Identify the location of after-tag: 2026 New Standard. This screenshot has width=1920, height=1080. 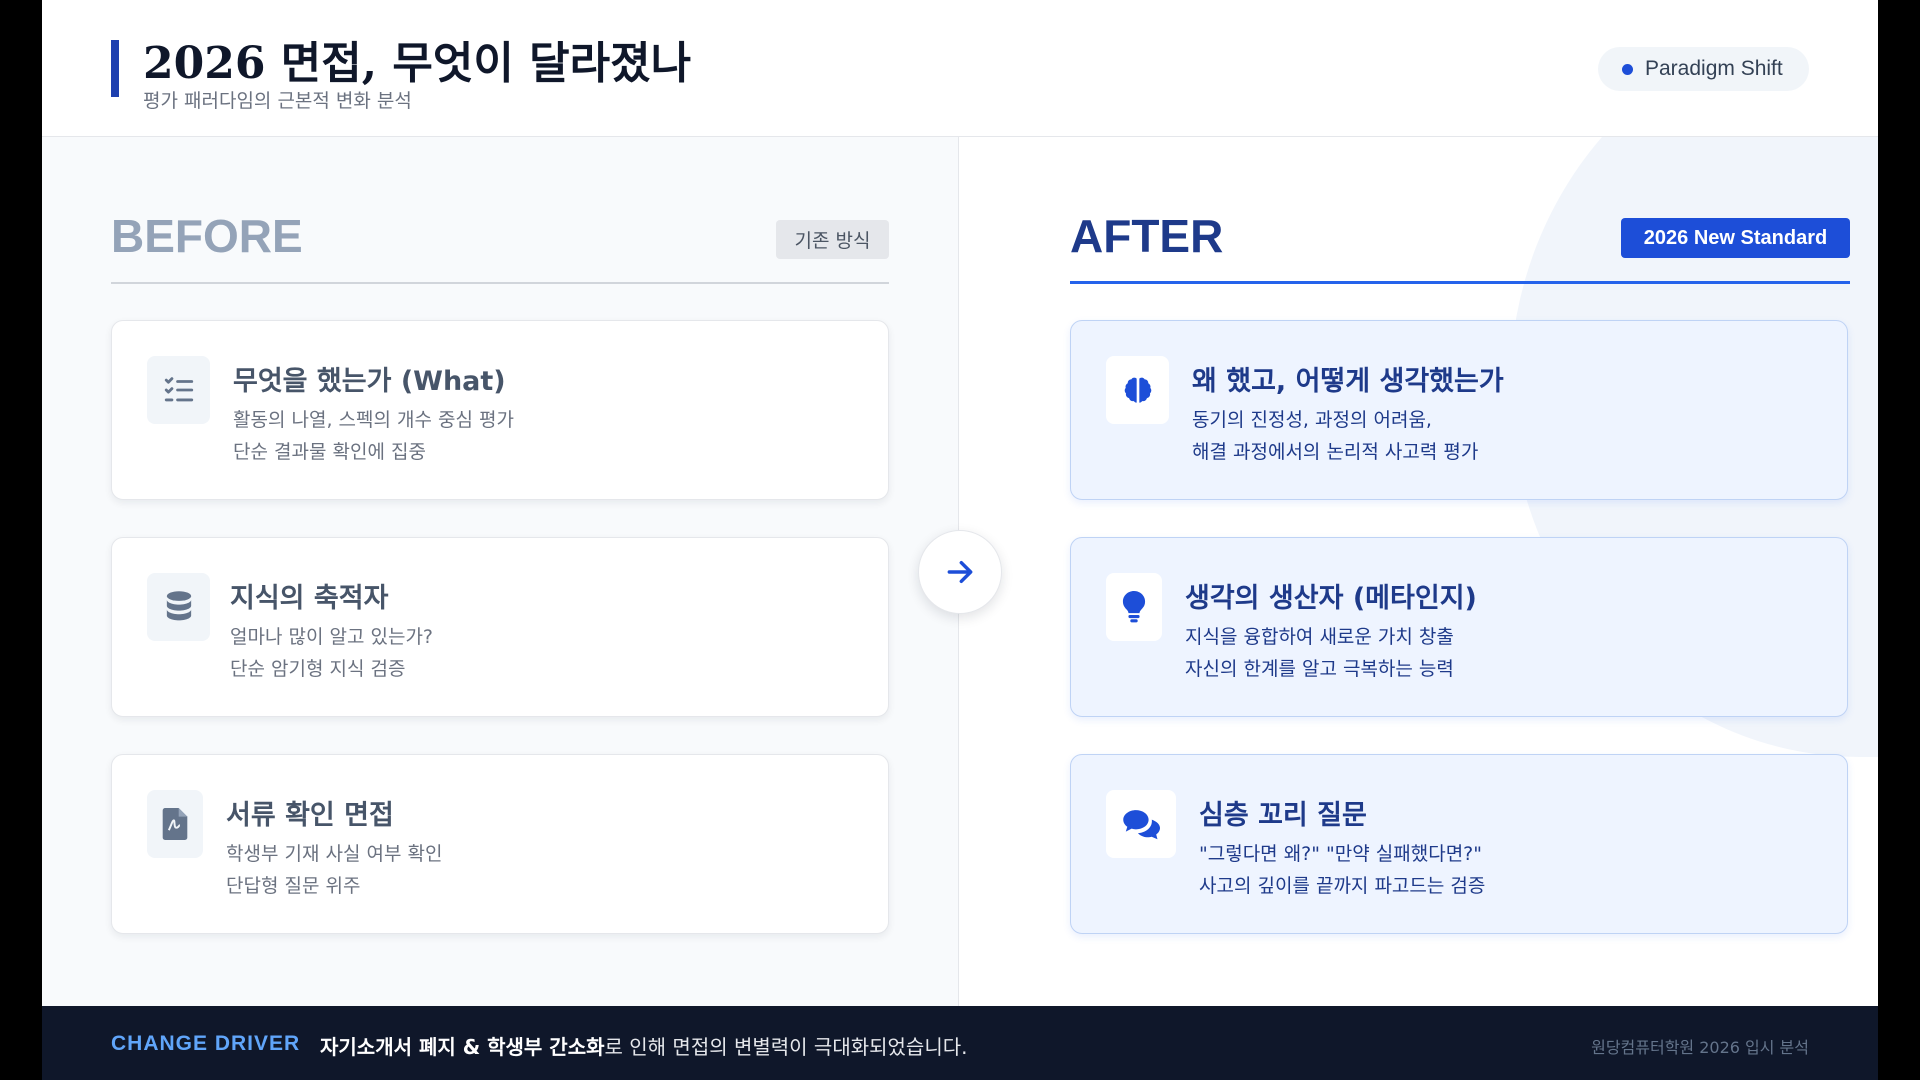
(1735, 238).